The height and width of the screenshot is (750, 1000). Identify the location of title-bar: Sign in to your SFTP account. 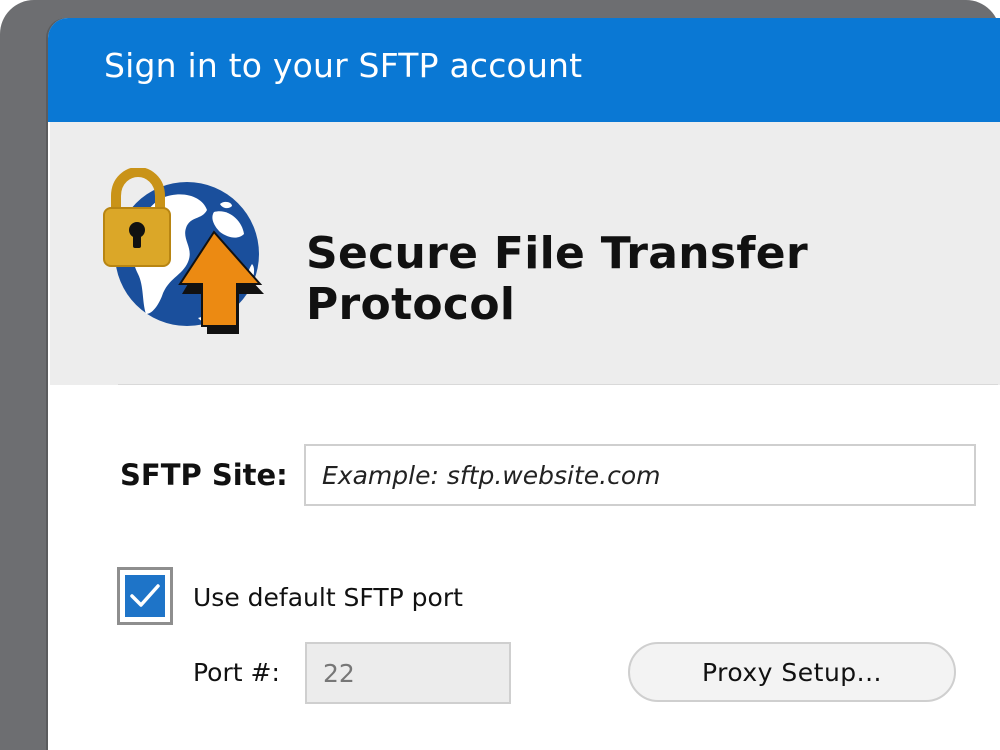
(524, 70).